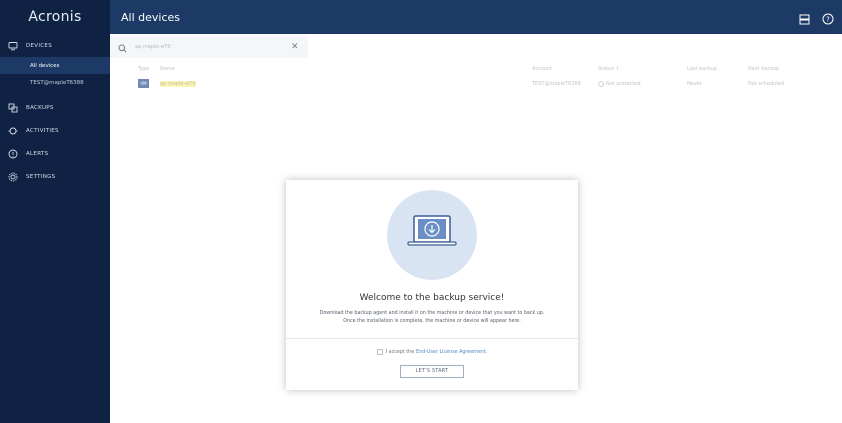  Describe the element at coordinates (379, 352) in the screenshot. I see `eula-checkbox` at that location.